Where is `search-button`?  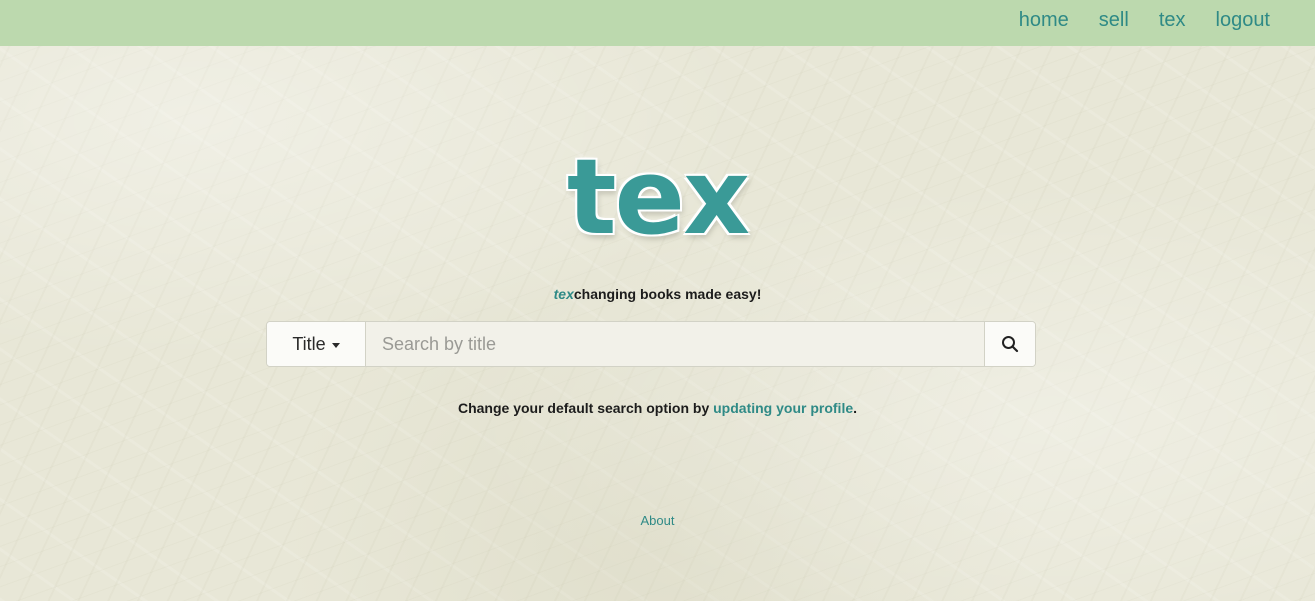 search-button is located at coordinates (1009, 344).